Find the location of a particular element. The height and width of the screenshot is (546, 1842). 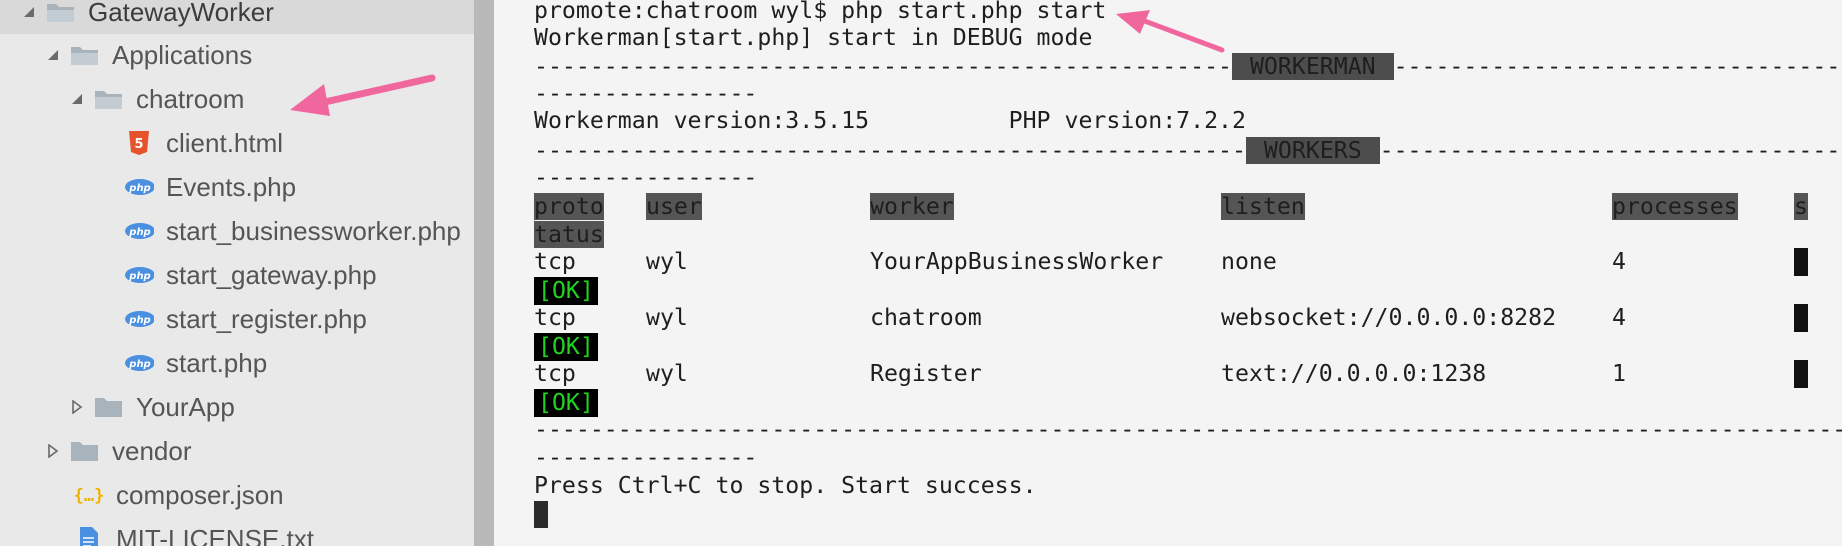

html5-icon: 5 is located at coordinates (139, 143).